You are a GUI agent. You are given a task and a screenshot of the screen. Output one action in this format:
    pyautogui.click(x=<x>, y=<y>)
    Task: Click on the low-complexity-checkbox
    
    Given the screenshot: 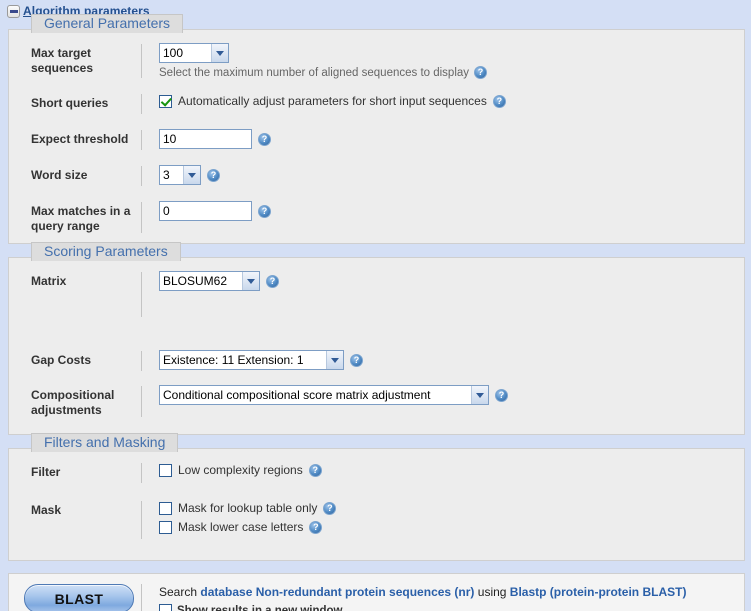 What is the action you would take?
    pyautogui.click(x=165, y=470)
    